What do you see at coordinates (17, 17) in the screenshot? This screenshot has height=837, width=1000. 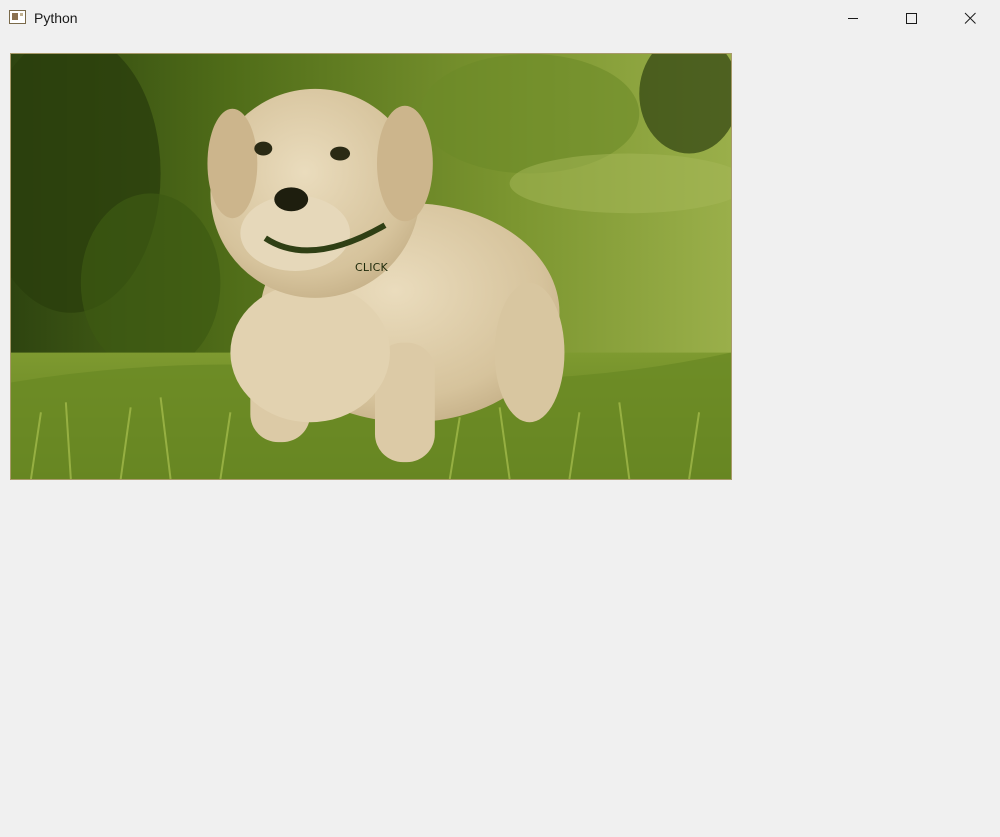 I see `app-icon` at bounding box center [17, 17].